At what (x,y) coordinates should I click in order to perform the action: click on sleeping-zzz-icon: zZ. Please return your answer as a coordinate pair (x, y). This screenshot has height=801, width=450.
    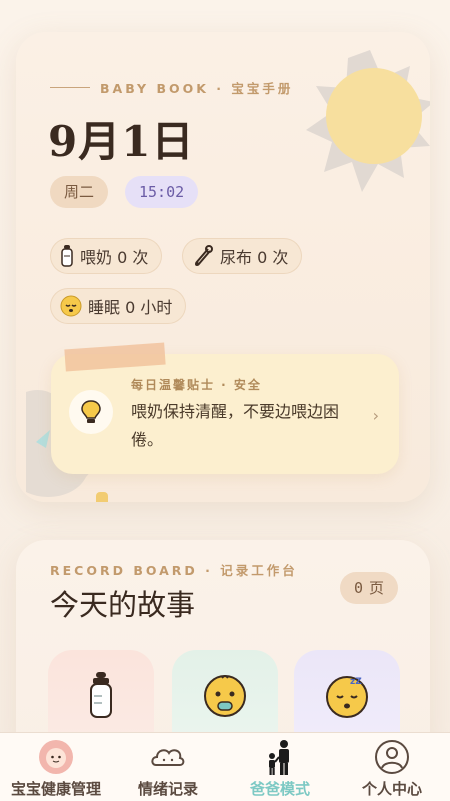
    Looking at the image, I should click on (347, 697).